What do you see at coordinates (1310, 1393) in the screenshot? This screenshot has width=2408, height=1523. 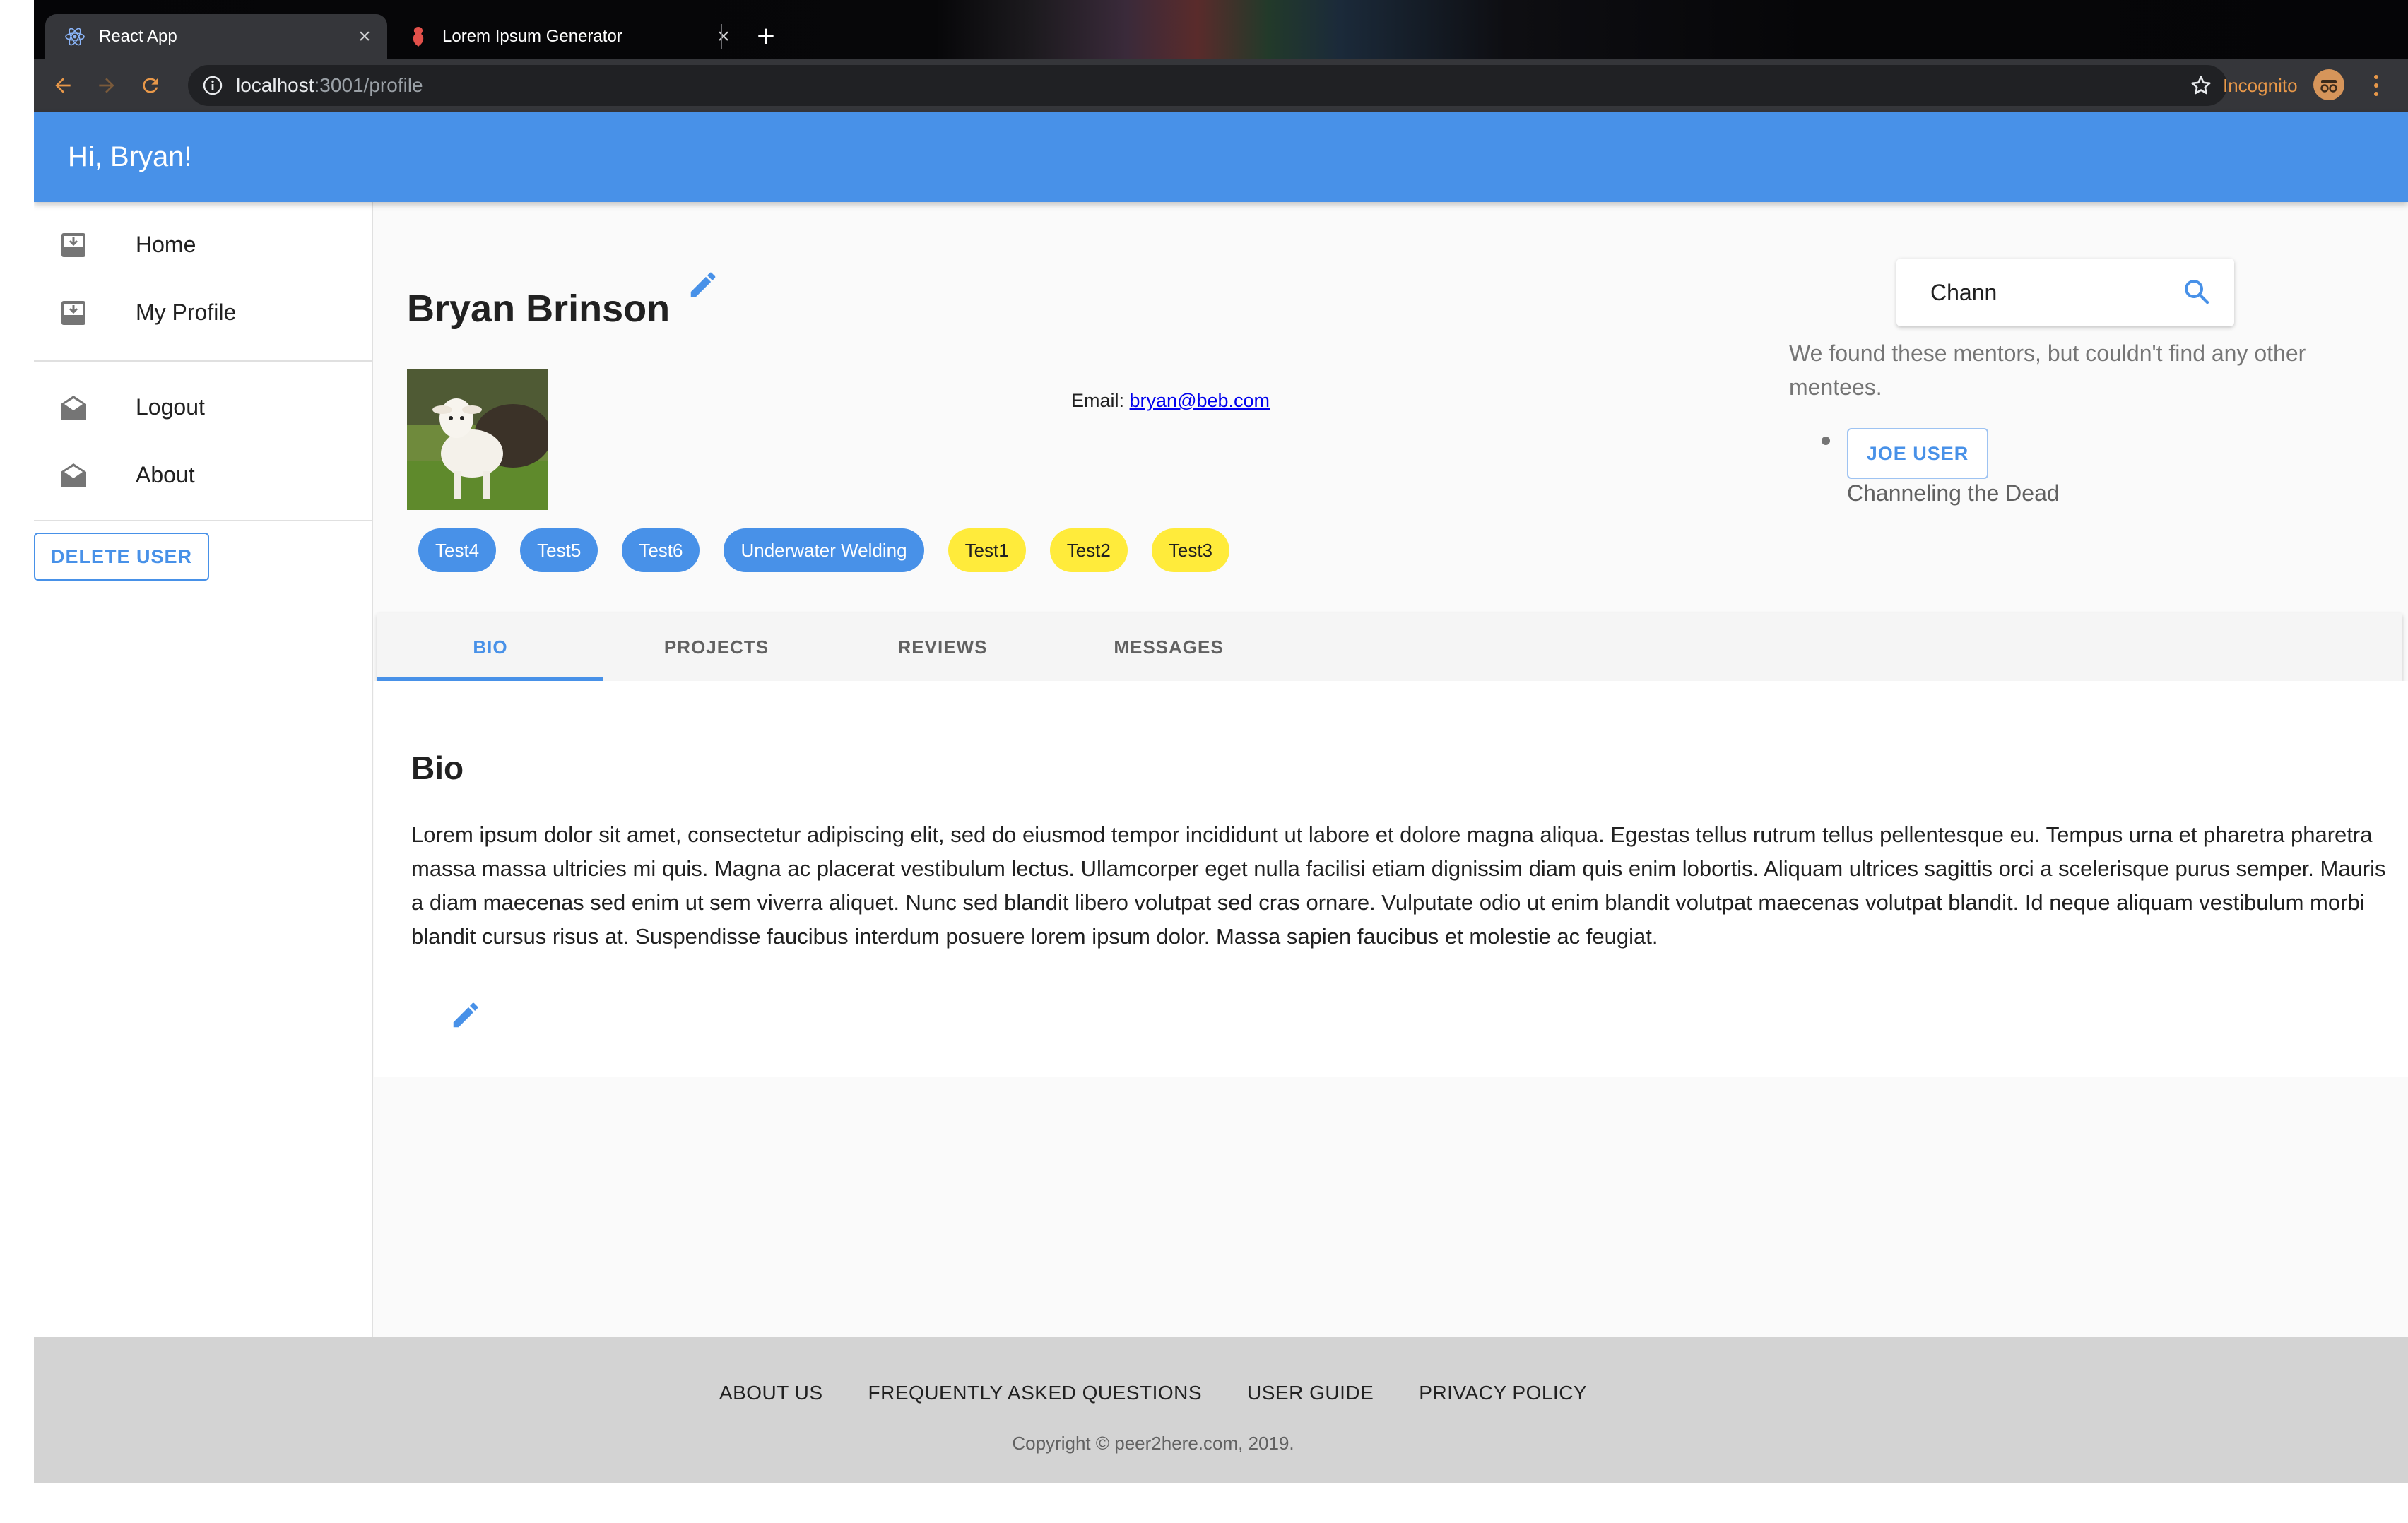 I see `footer-link-user-guide: USER GUIDE` at bounding box center [1310, 1393].